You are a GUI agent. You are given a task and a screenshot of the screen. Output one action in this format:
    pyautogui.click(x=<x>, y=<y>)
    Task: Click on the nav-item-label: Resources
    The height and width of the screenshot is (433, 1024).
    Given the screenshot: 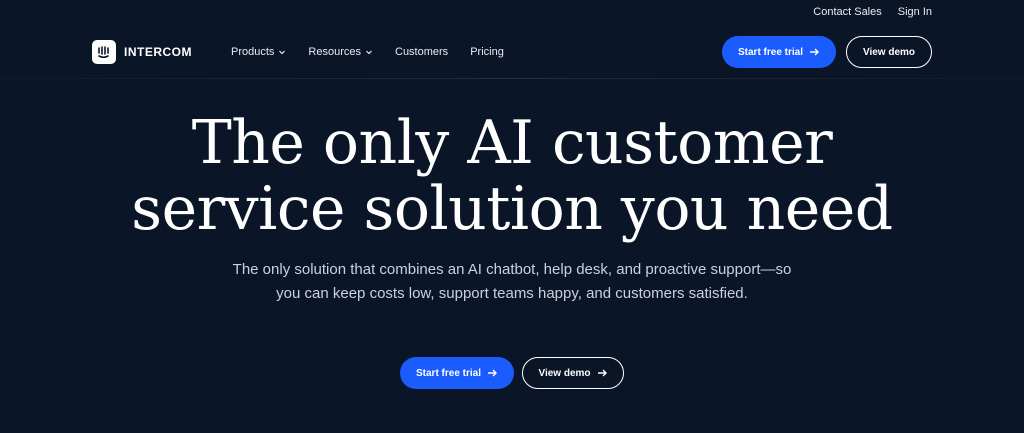 What is the action you would take?
    pyautogui.click(x=334, y=52)
    